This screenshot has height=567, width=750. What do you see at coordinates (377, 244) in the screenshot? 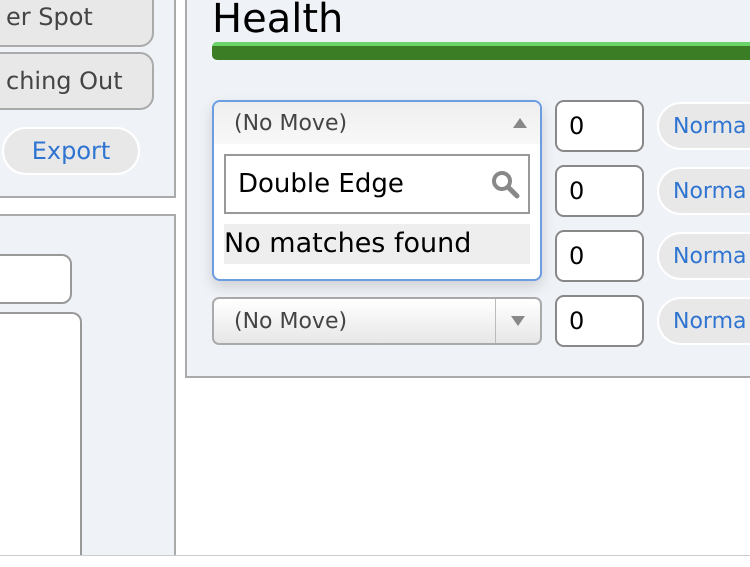
I see `no-results-message: No matches found` at bounding box center [377, 244].